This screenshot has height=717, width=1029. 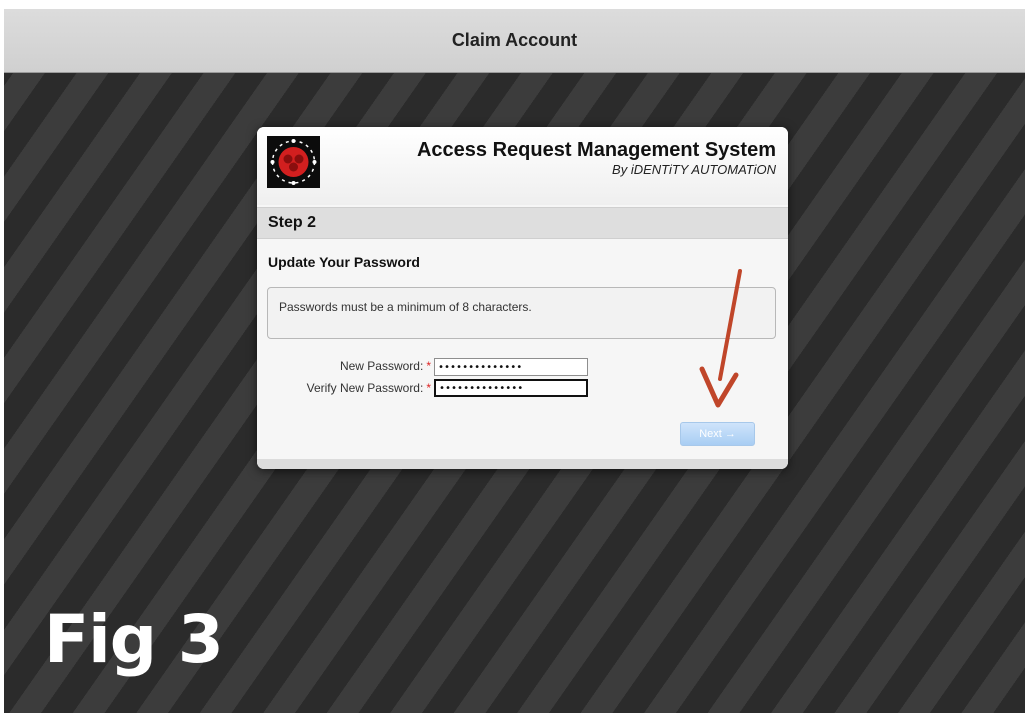 I want to click on logo-icon, so click(x=293, y=162).